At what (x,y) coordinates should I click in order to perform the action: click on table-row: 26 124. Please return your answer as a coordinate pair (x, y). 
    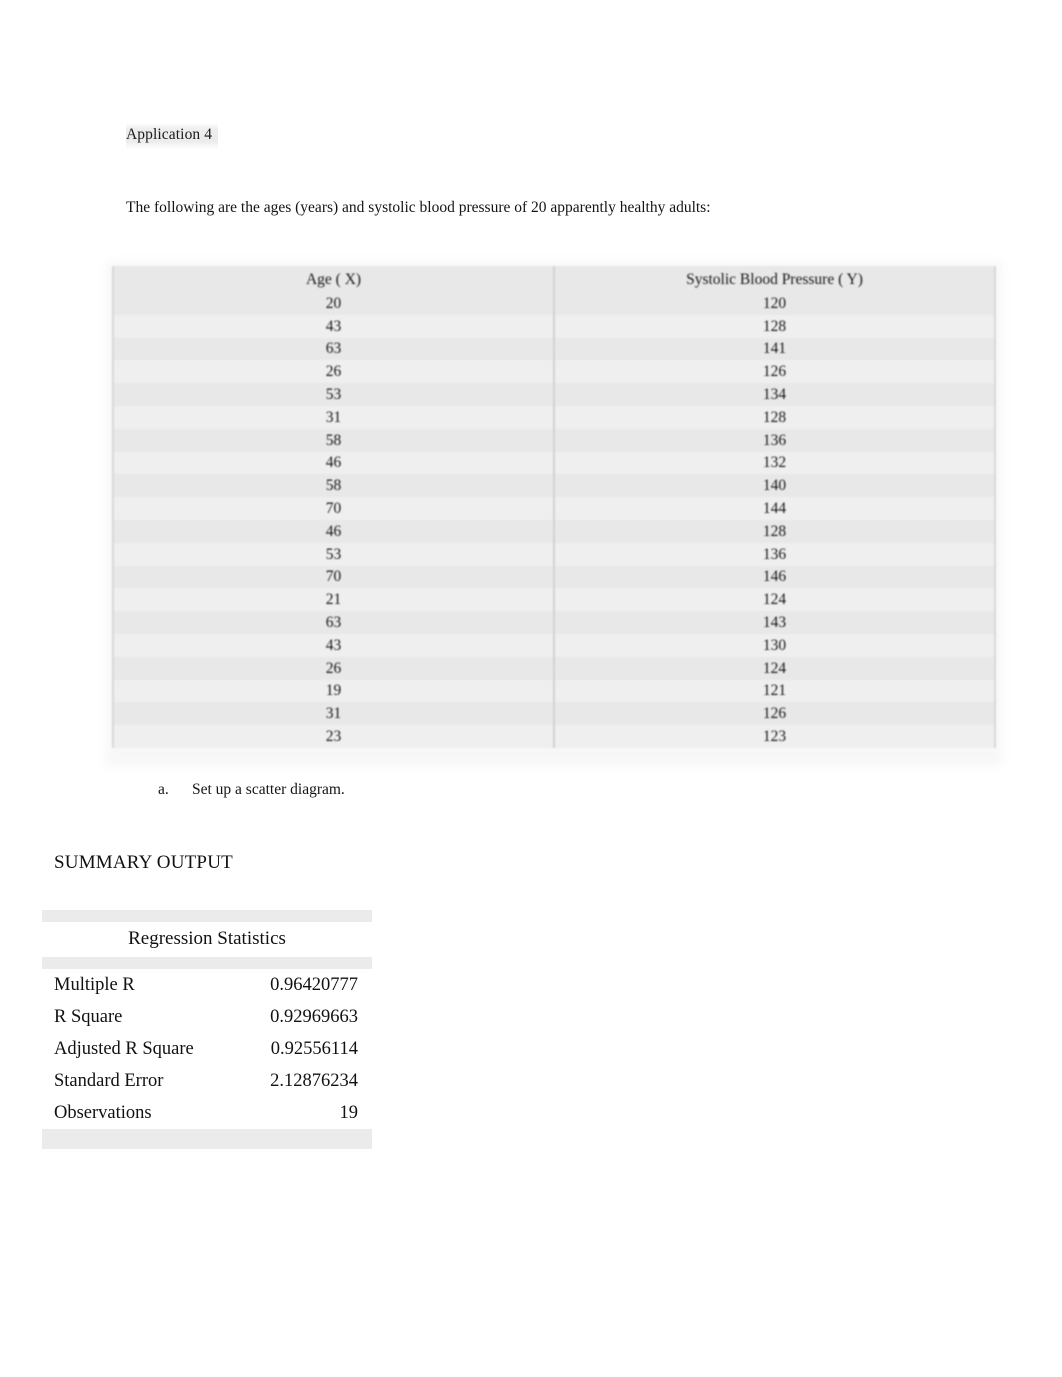
    Looking at the image, I should click on (554, 668).